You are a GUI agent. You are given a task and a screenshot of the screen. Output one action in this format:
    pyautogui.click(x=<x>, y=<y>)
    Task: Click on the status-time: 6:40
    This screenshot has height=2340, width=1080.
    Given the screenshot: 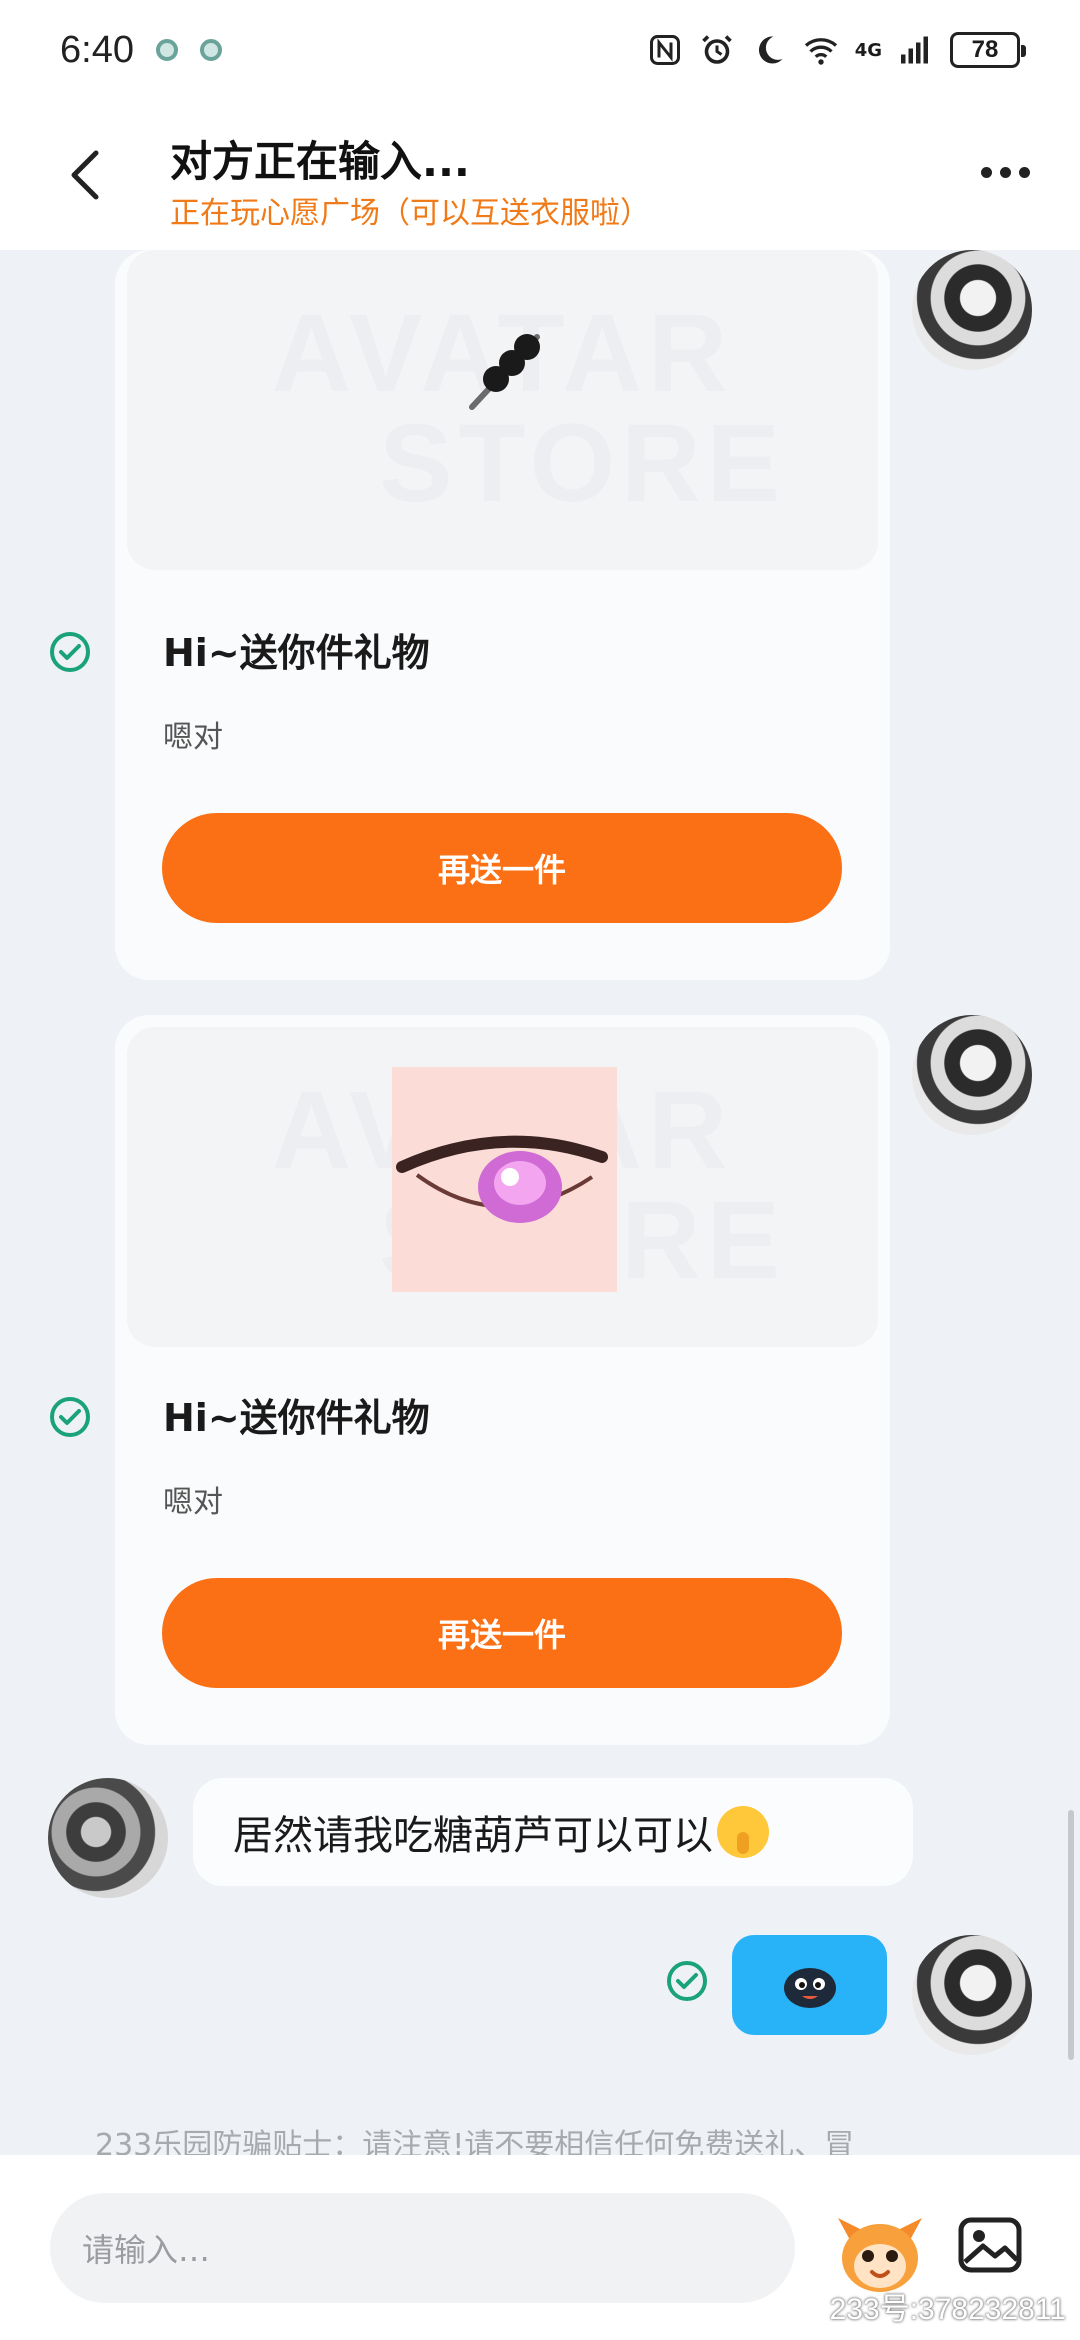 What is the action you would take?
    pyautogui.click(x=97, y=49)
    